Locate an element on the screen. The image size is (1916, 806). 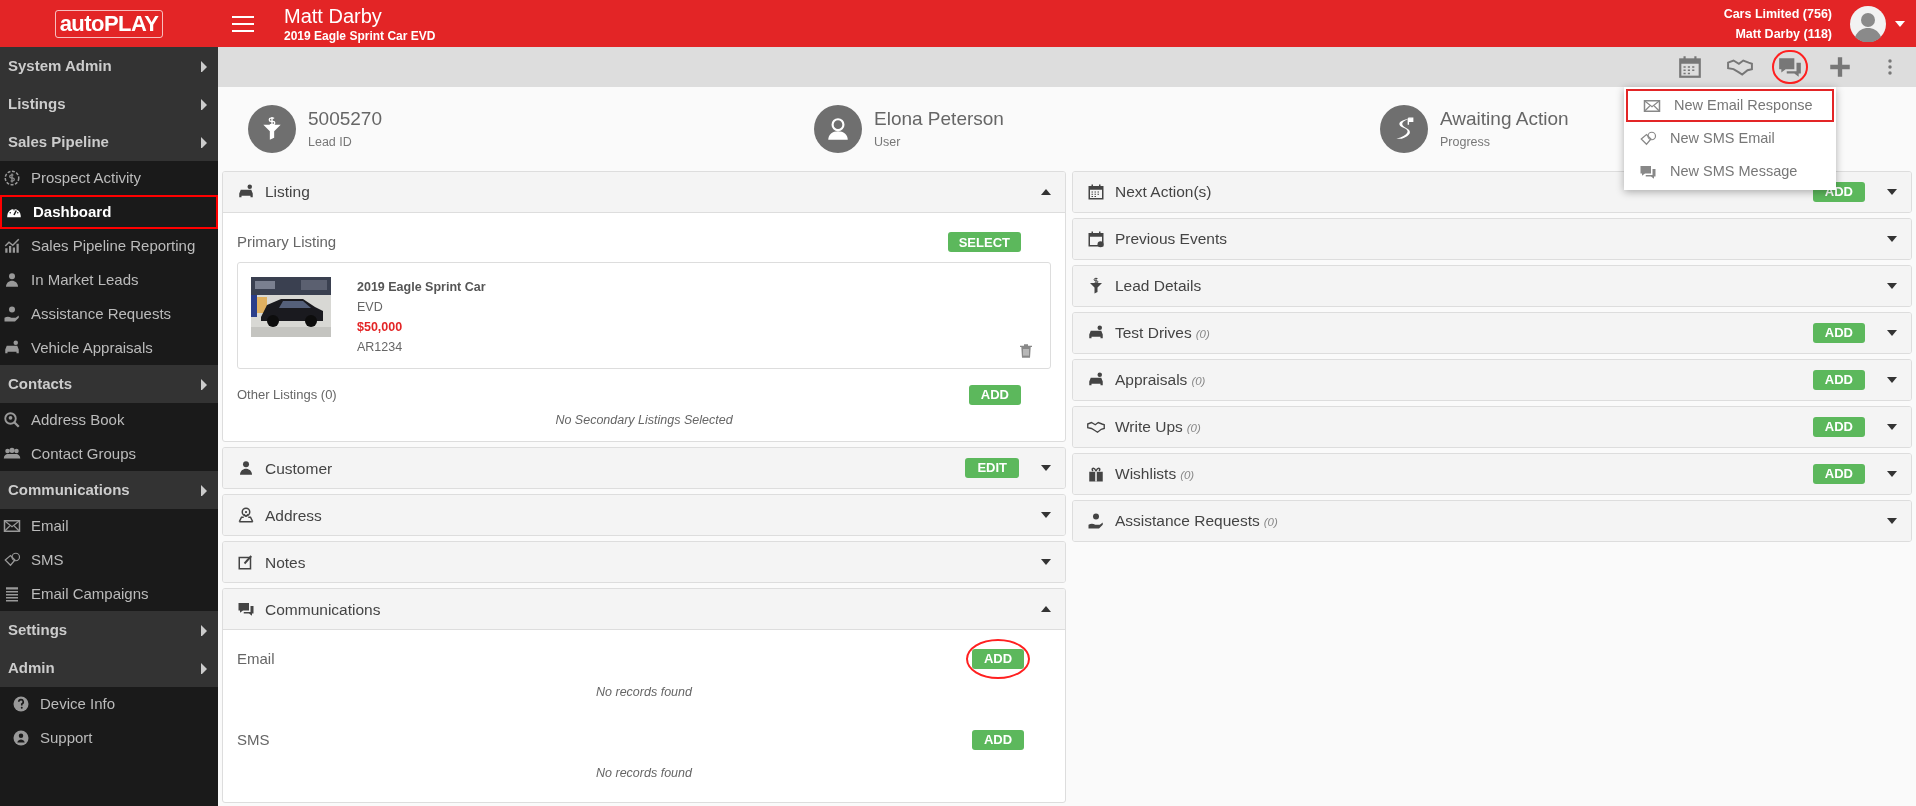
panel-title: Address is located at coordinates (293, 515).